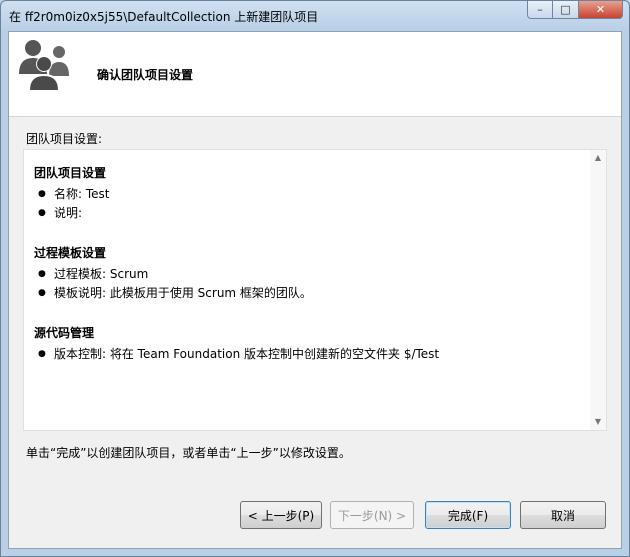 The image size is (630, 557). Describe the element at coordinates (44, 65) in the screenshot. I see `team-people-icon` at that location.